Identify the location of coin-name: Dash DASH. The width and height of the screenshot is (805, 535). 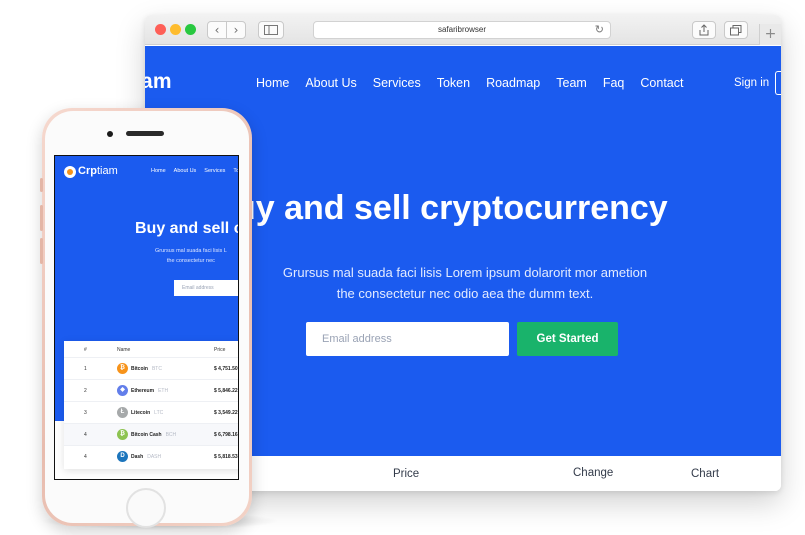
(146, 457).